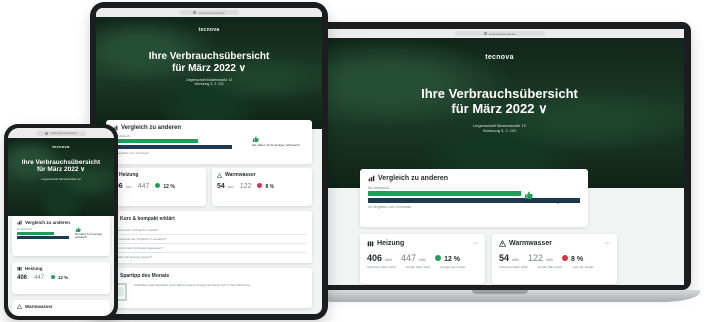 The width and height of the screenshot is (709, 322). I want to click on faq-item: Warum ist mein Verbrauch gestiegen?, so click(209, 248).